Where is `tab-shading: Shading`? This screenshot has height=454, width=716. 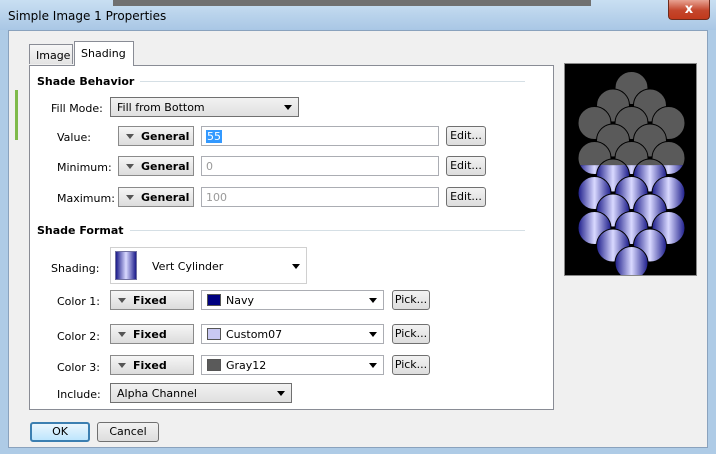
tab-shading: Shading is located at coordinates (104, 53).